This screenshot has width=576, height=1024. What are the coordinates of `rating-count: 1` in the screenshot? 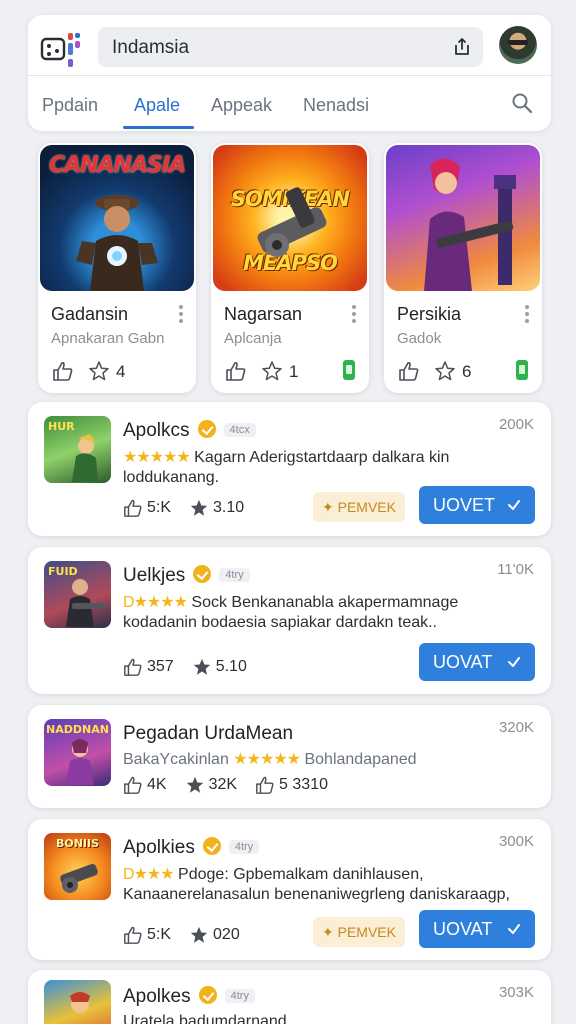 It's located at (294, 371).